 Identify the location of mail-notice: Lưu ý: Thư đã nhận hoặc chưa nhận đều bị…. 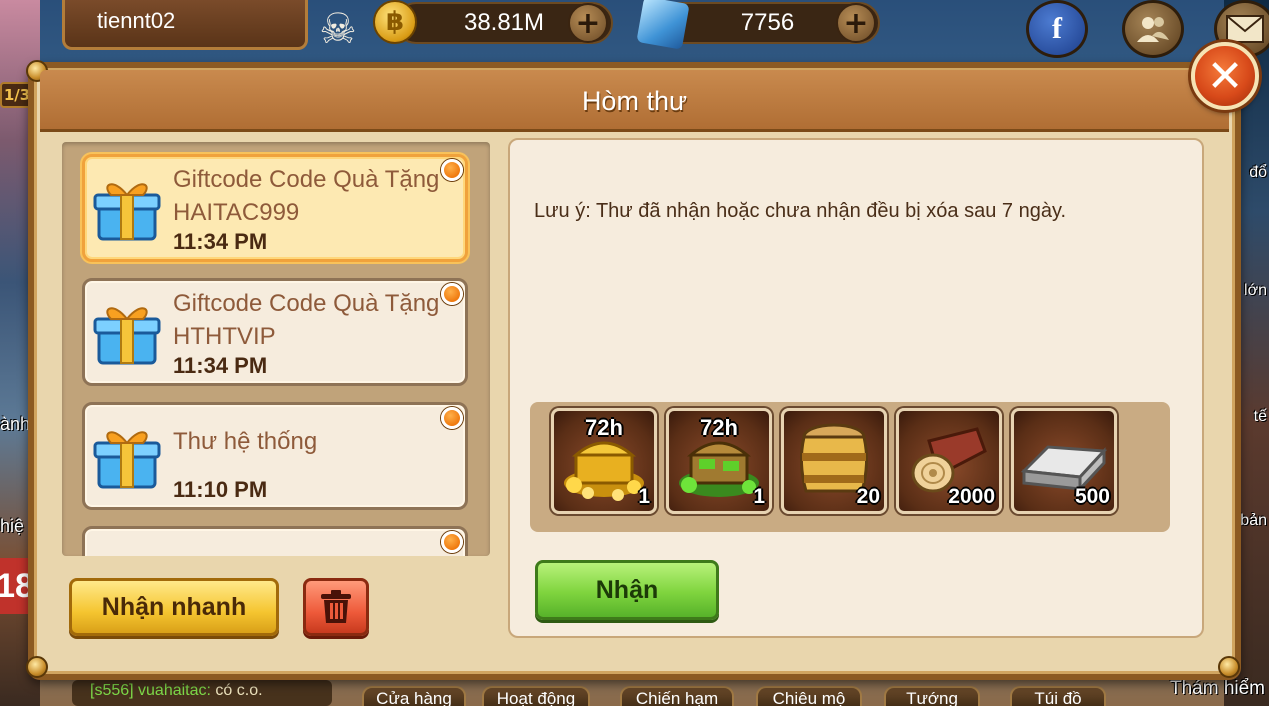
(800, 211).